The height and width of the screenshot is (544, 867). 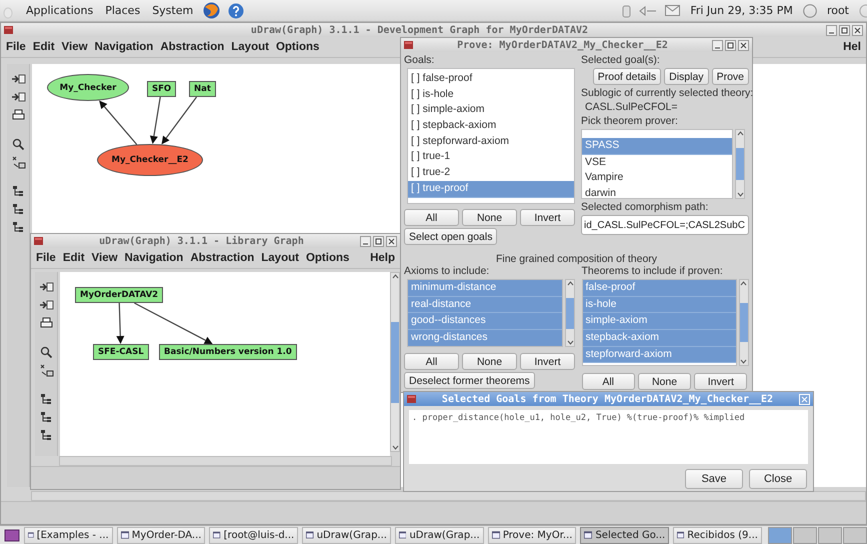 I want to click on menu-item: View, so click(x=75, y=47).